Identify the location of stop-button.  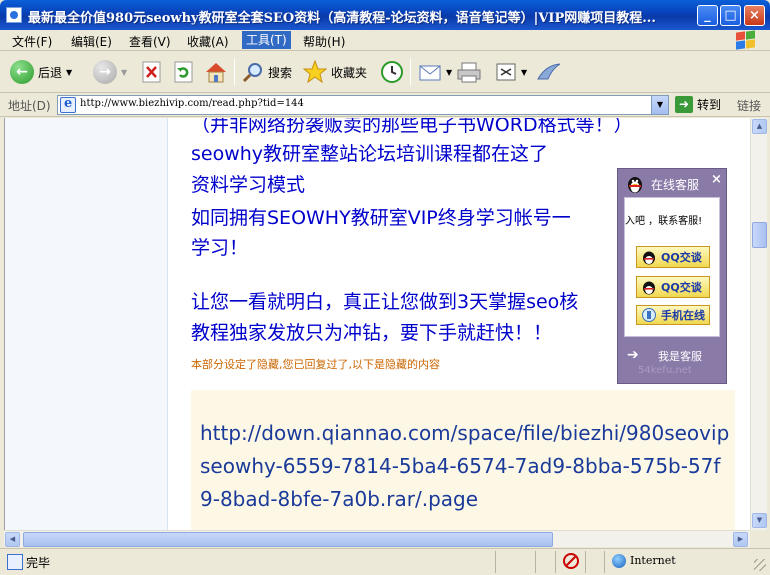
(152, 72).